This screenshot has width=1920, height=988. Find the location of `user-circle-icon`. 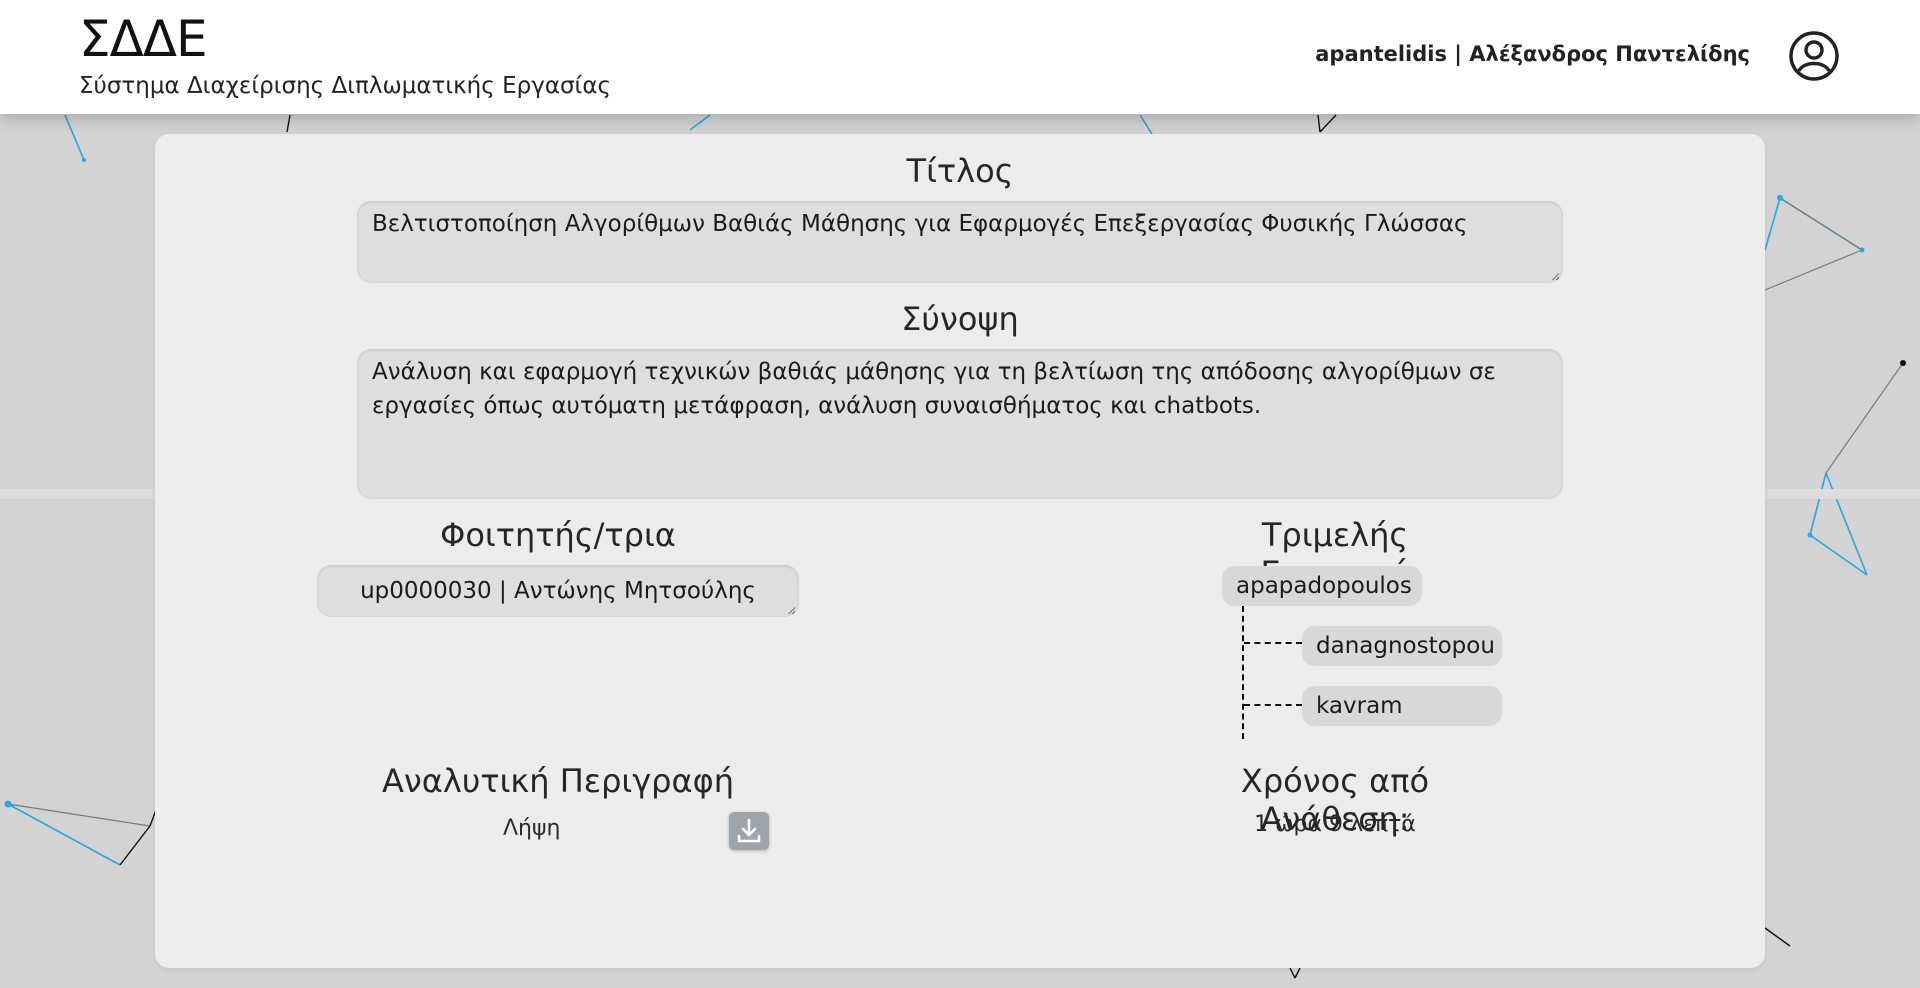

user-circle-icon is located at coordinates (1814, 56).